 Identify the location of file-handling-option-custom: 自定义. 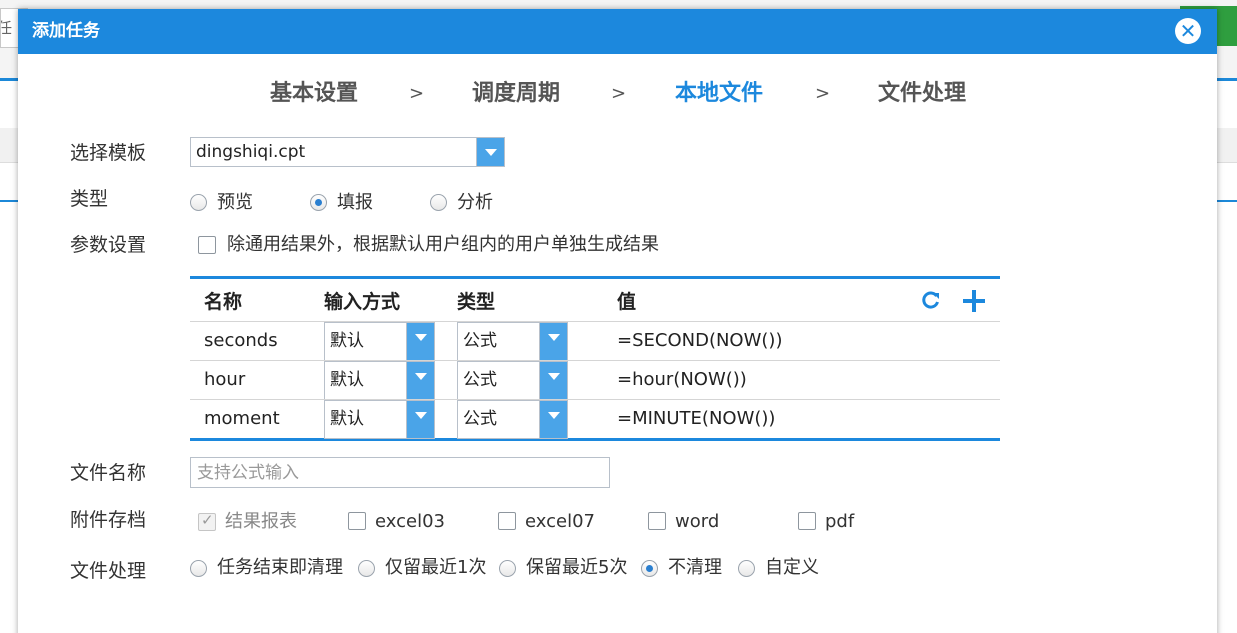
(792, 567).